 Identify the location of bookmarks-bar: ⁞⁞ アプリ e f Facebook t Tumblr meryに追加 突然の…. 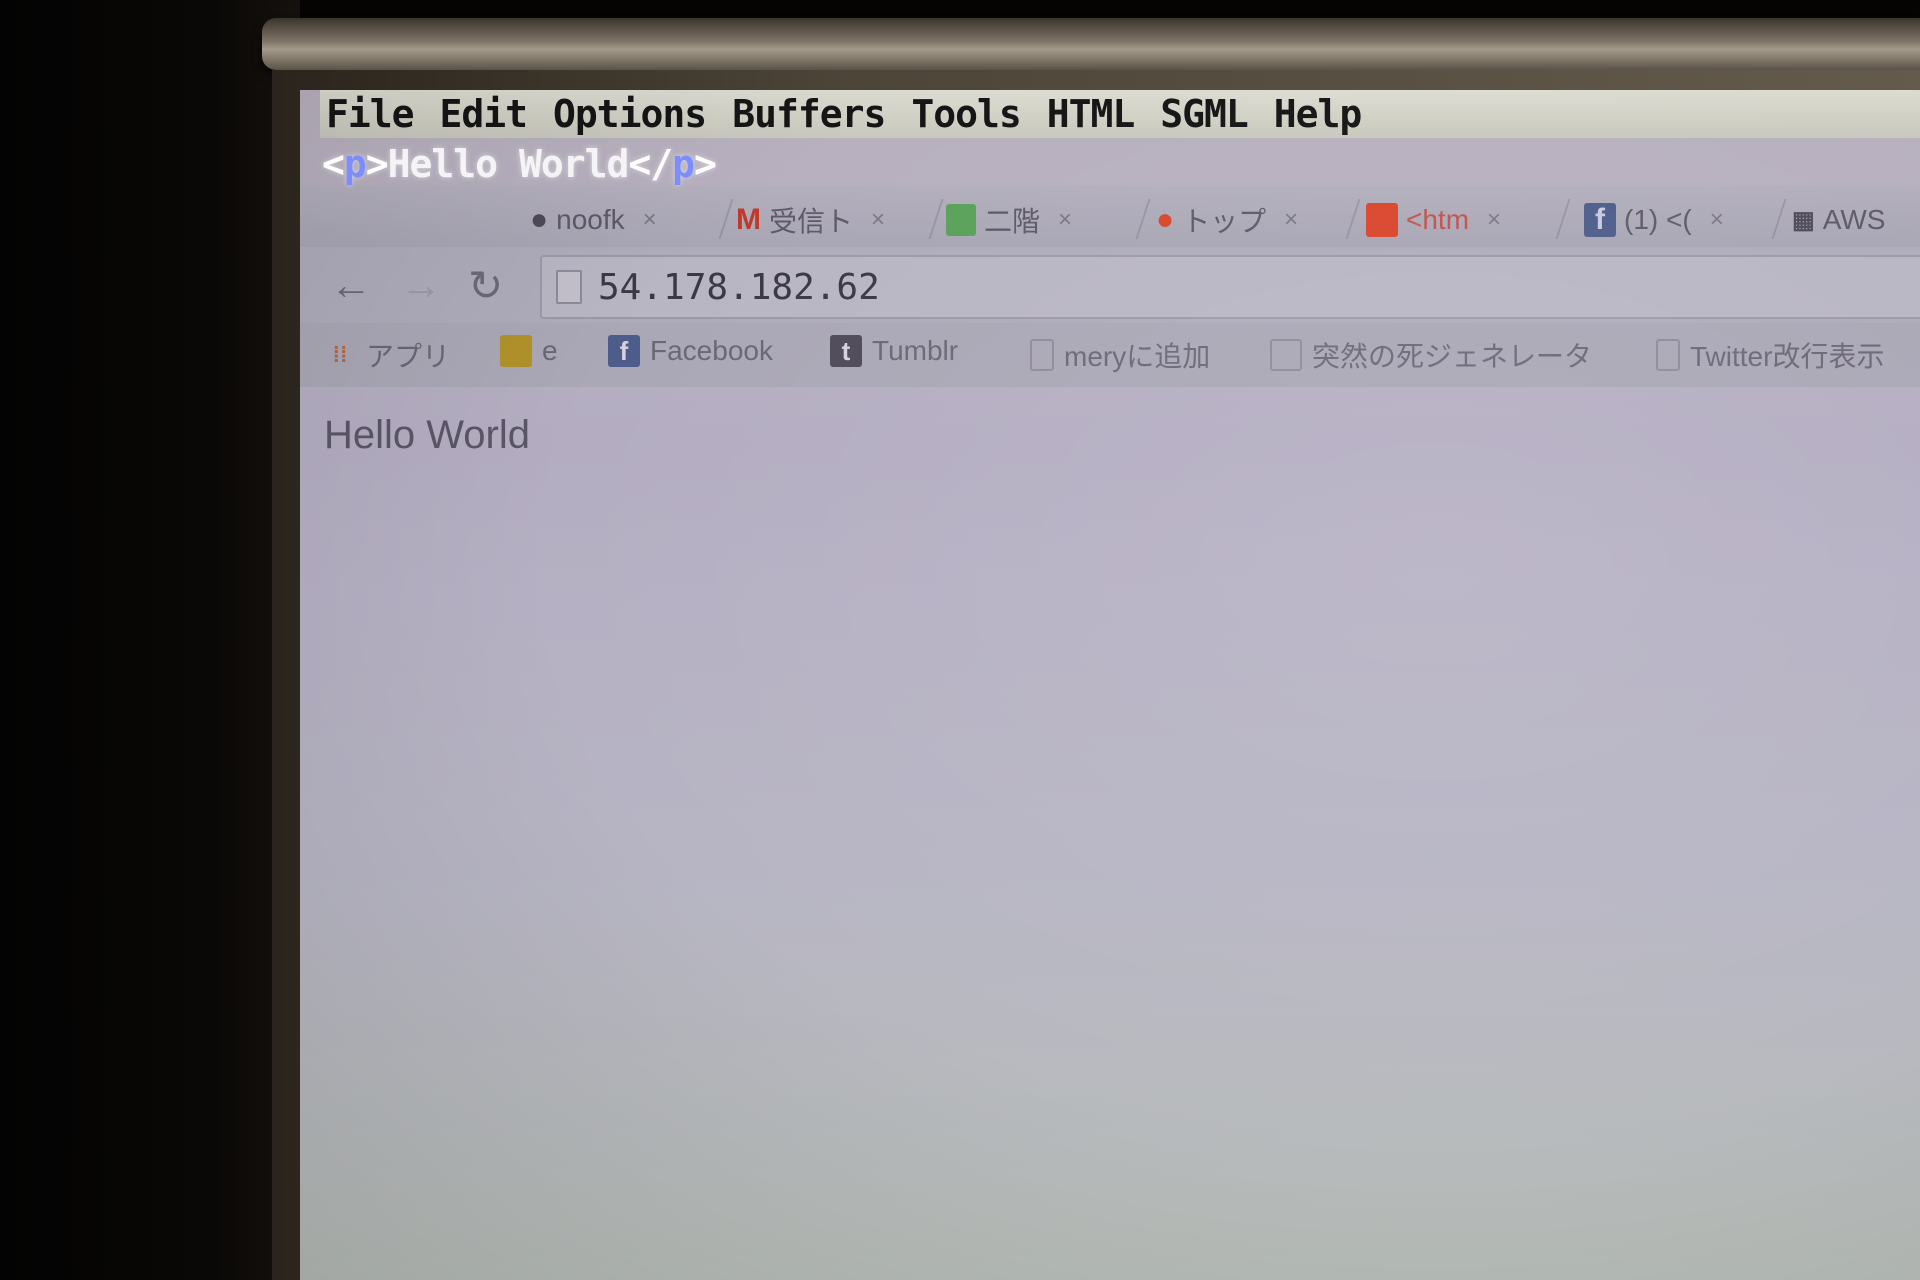
(1110, 355).